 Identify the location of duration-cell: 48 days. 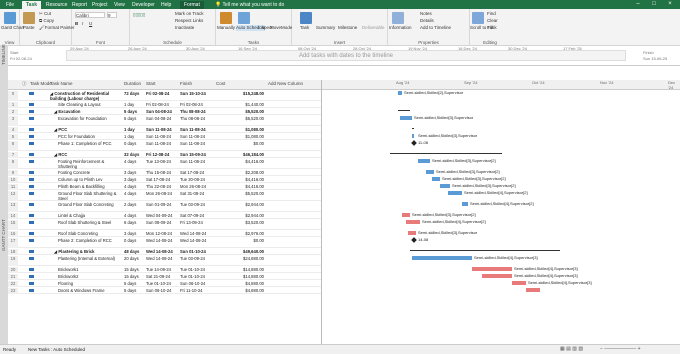
(135, 251).